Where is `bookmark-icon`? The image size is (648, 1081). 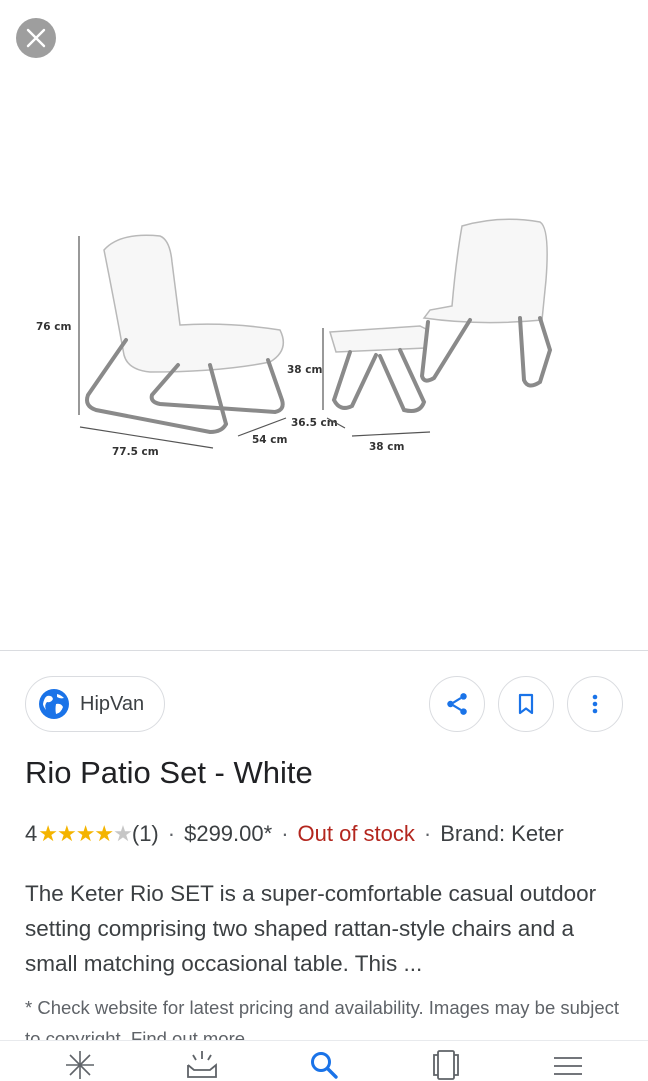
bookmark-icon is located at coordinates (526, 704).